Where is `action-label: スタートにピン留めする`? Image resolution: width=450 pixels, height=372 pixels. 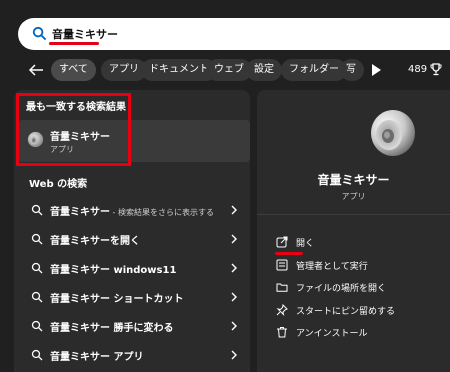
action-label: スタートにピン留めする is located at coordinates (346, 312).